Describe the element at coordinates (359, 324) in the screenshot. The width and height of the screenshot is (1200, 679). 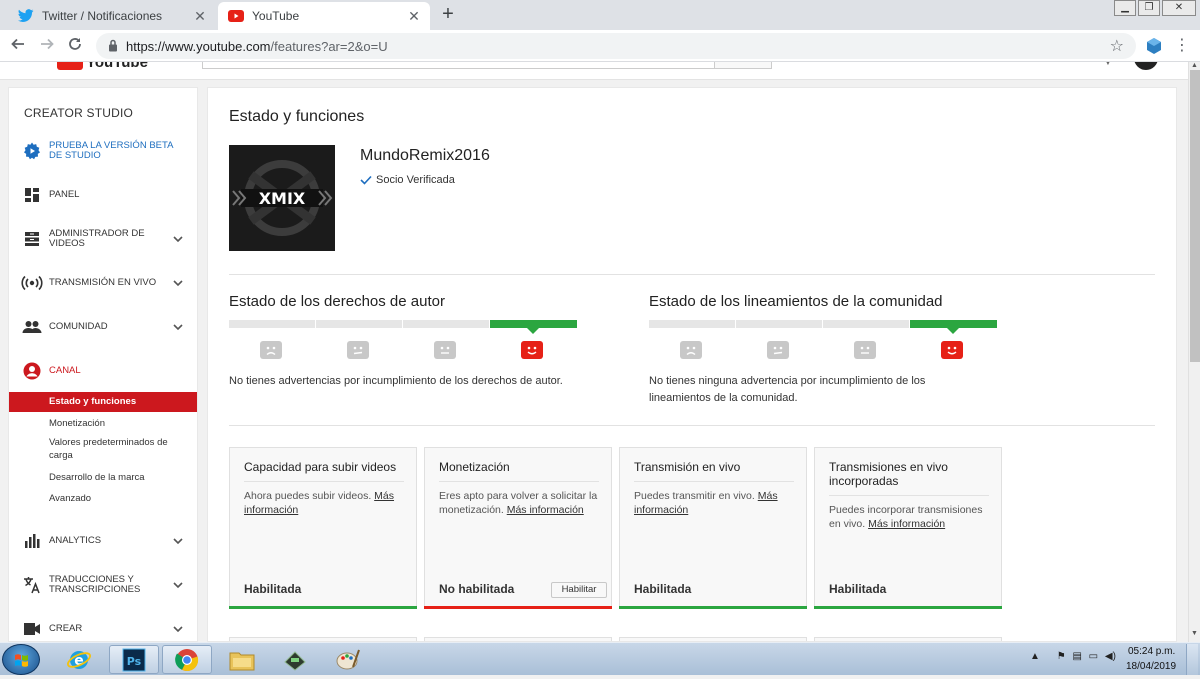
I see `meter-segment` at that location.